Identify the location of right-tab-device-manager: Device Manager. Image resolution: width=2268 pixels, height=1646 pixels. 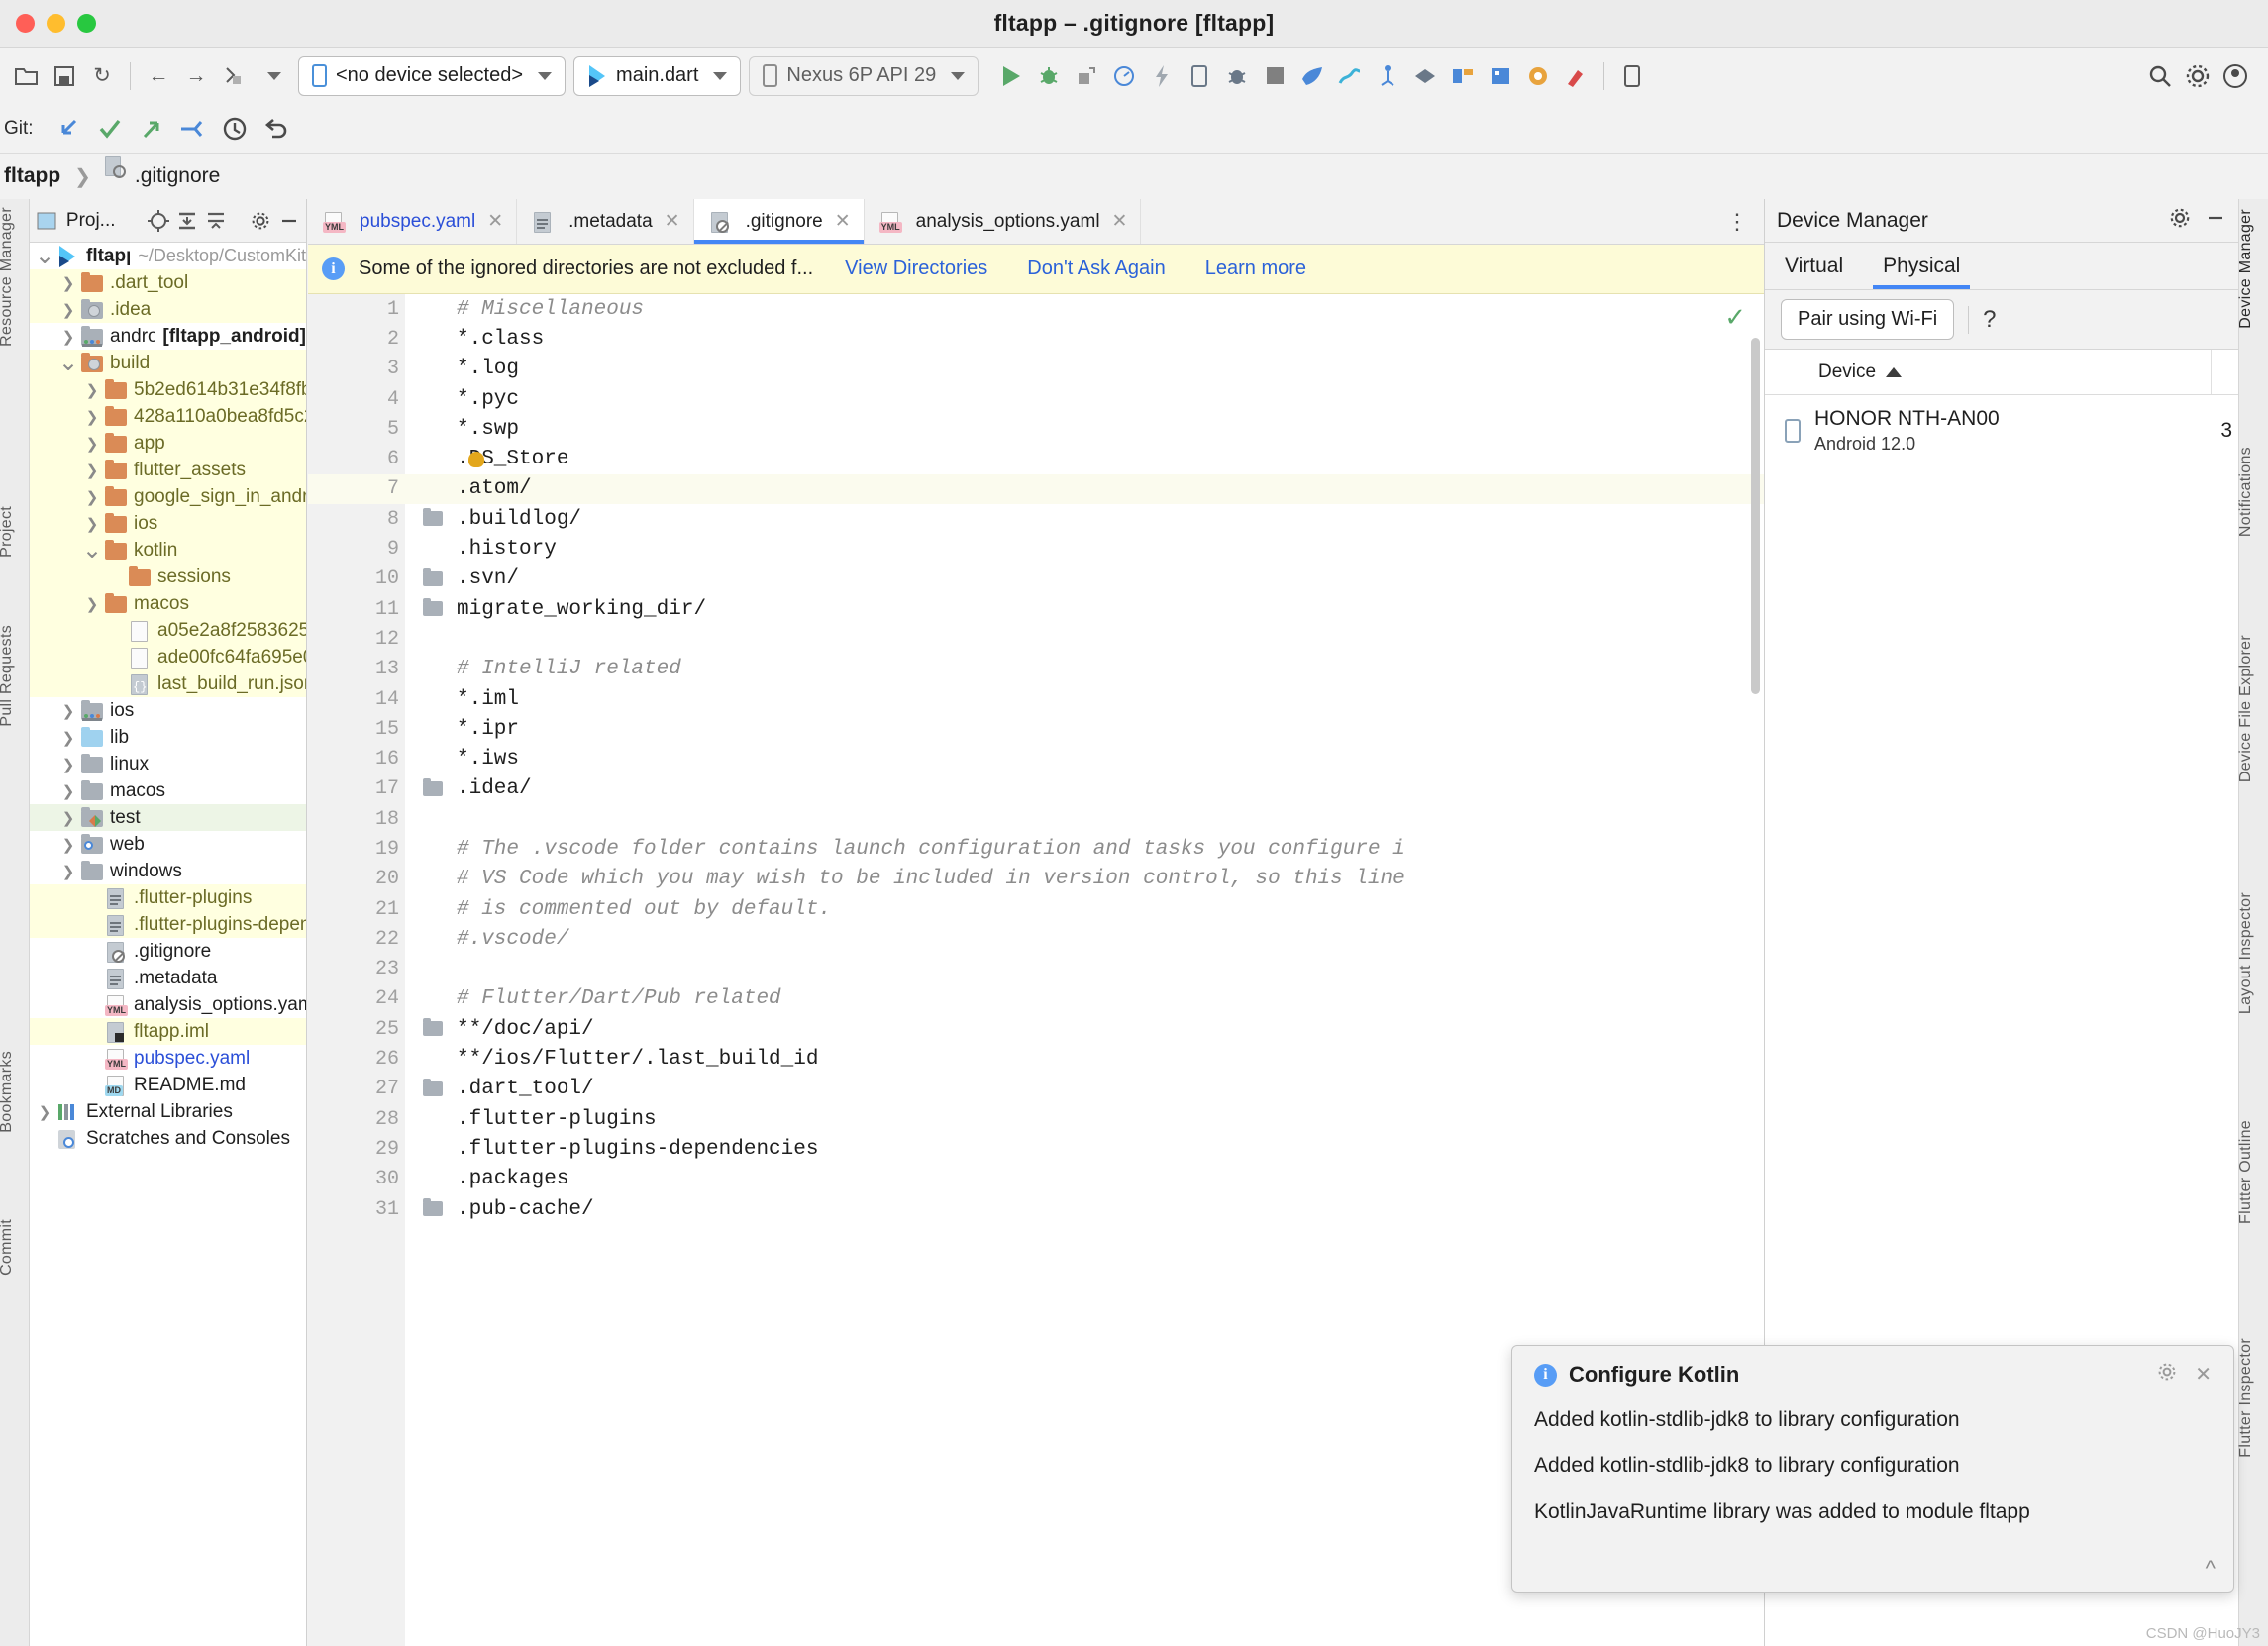
(2246, 269).